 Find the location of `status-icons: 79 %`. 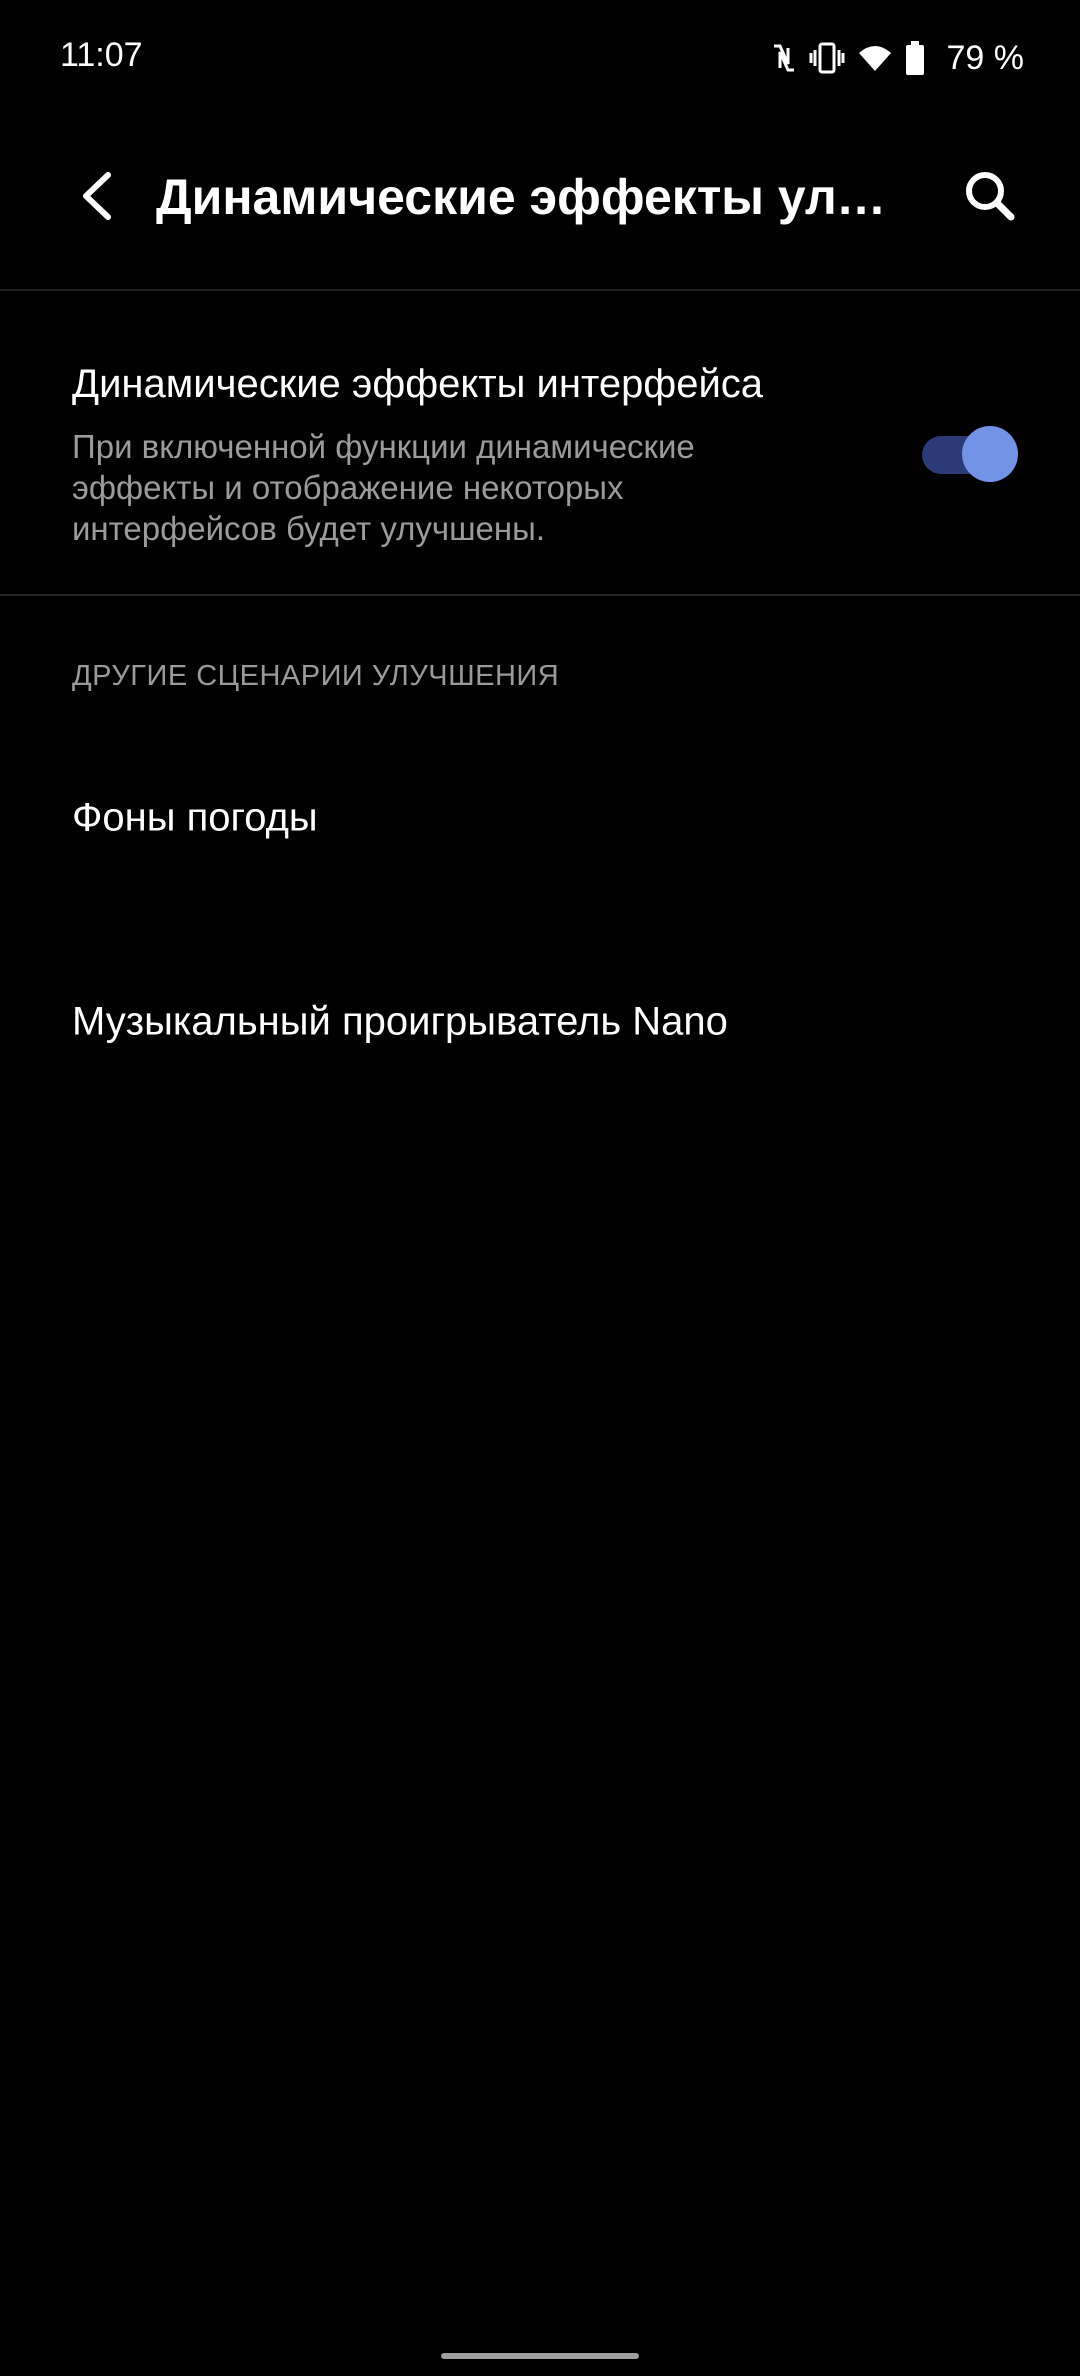

status-icons: 79 % is located at coordinates (898, 58).